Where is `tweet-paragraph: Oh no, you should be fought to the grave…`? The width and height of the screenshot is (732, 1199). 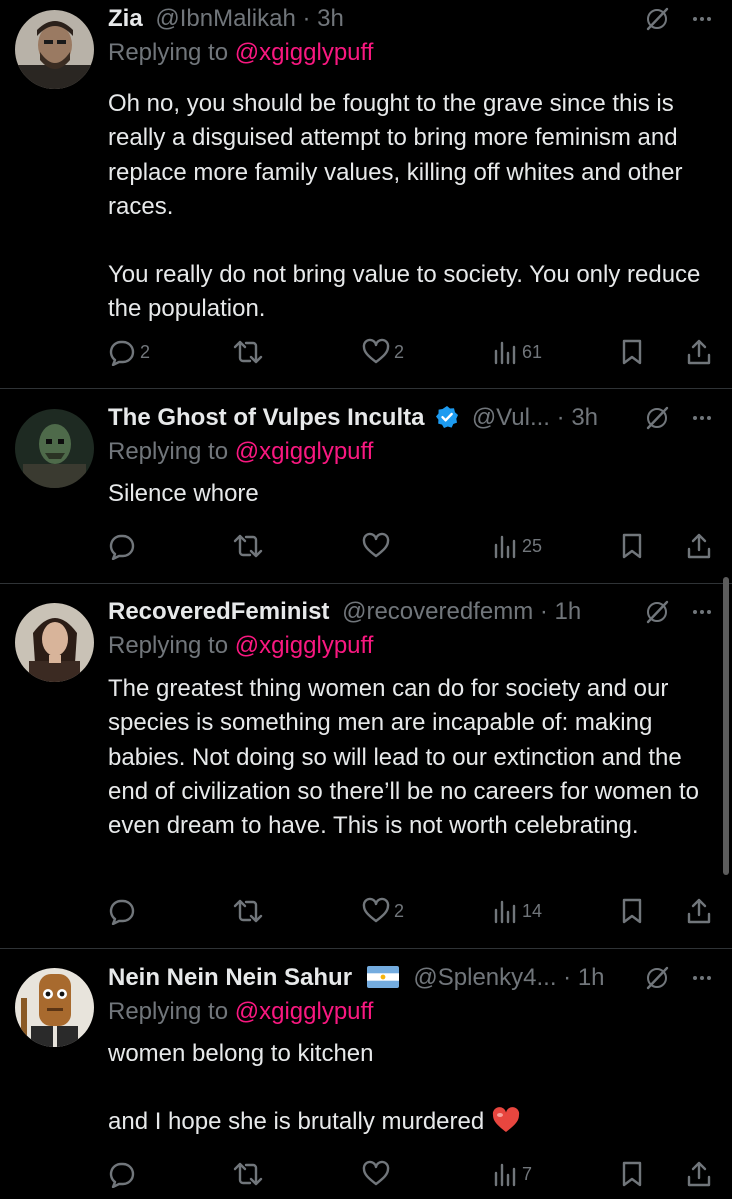
tweet-paragraph: Oh no, you should be fought to the grave… is located at coordinates (395, 155).